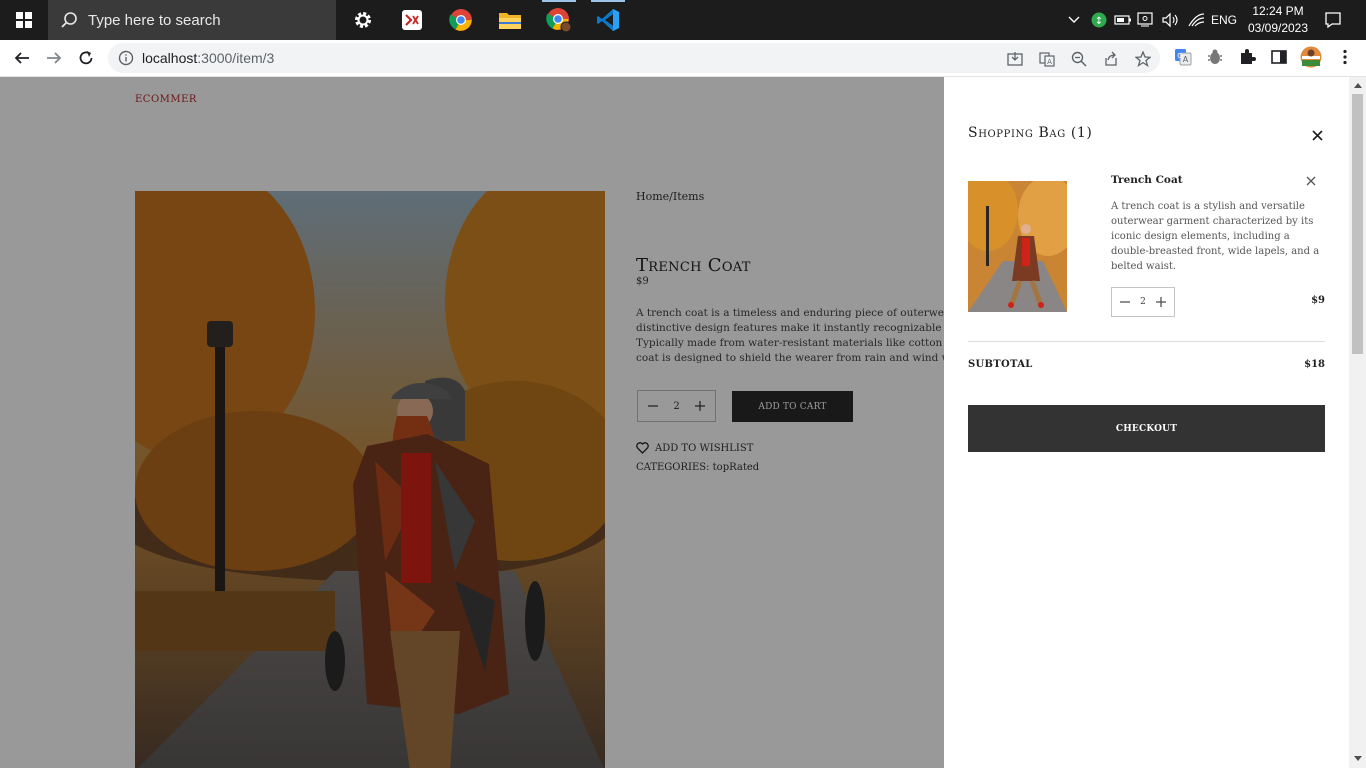 The height and width of the screenshot is (768, 1366). I want to click on reload-icon, so click(86, 58).